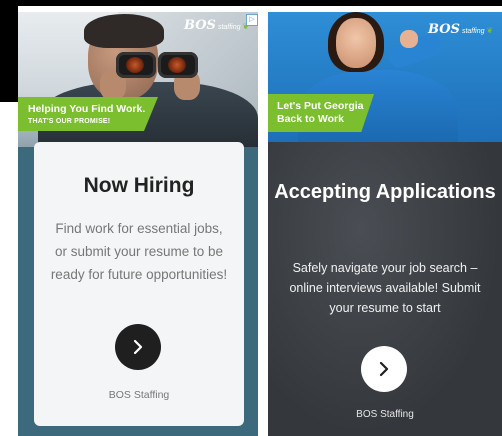 Image resolution: width=502 pixels, height=436 pixels. What do you see at coordinates (252, 20) in the screenshot?
I see `adchoices-icon: ▷` at bounding box center [252, 20].